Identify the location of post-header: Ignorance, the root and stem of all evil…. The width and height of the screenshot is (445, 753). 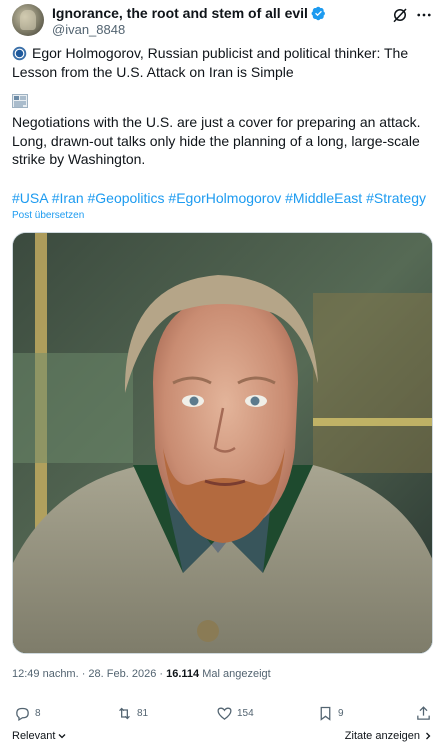
(222, 24).